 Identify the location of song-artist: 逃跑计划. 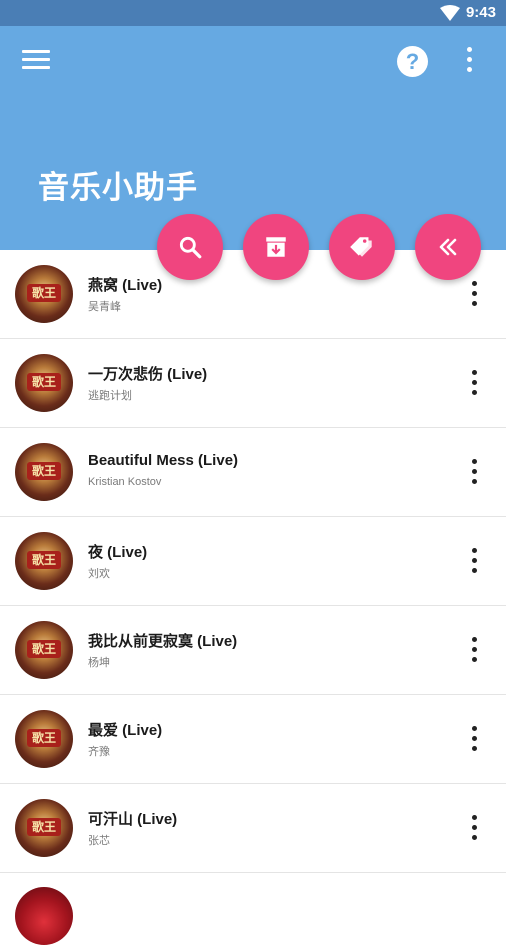
(110, 396).